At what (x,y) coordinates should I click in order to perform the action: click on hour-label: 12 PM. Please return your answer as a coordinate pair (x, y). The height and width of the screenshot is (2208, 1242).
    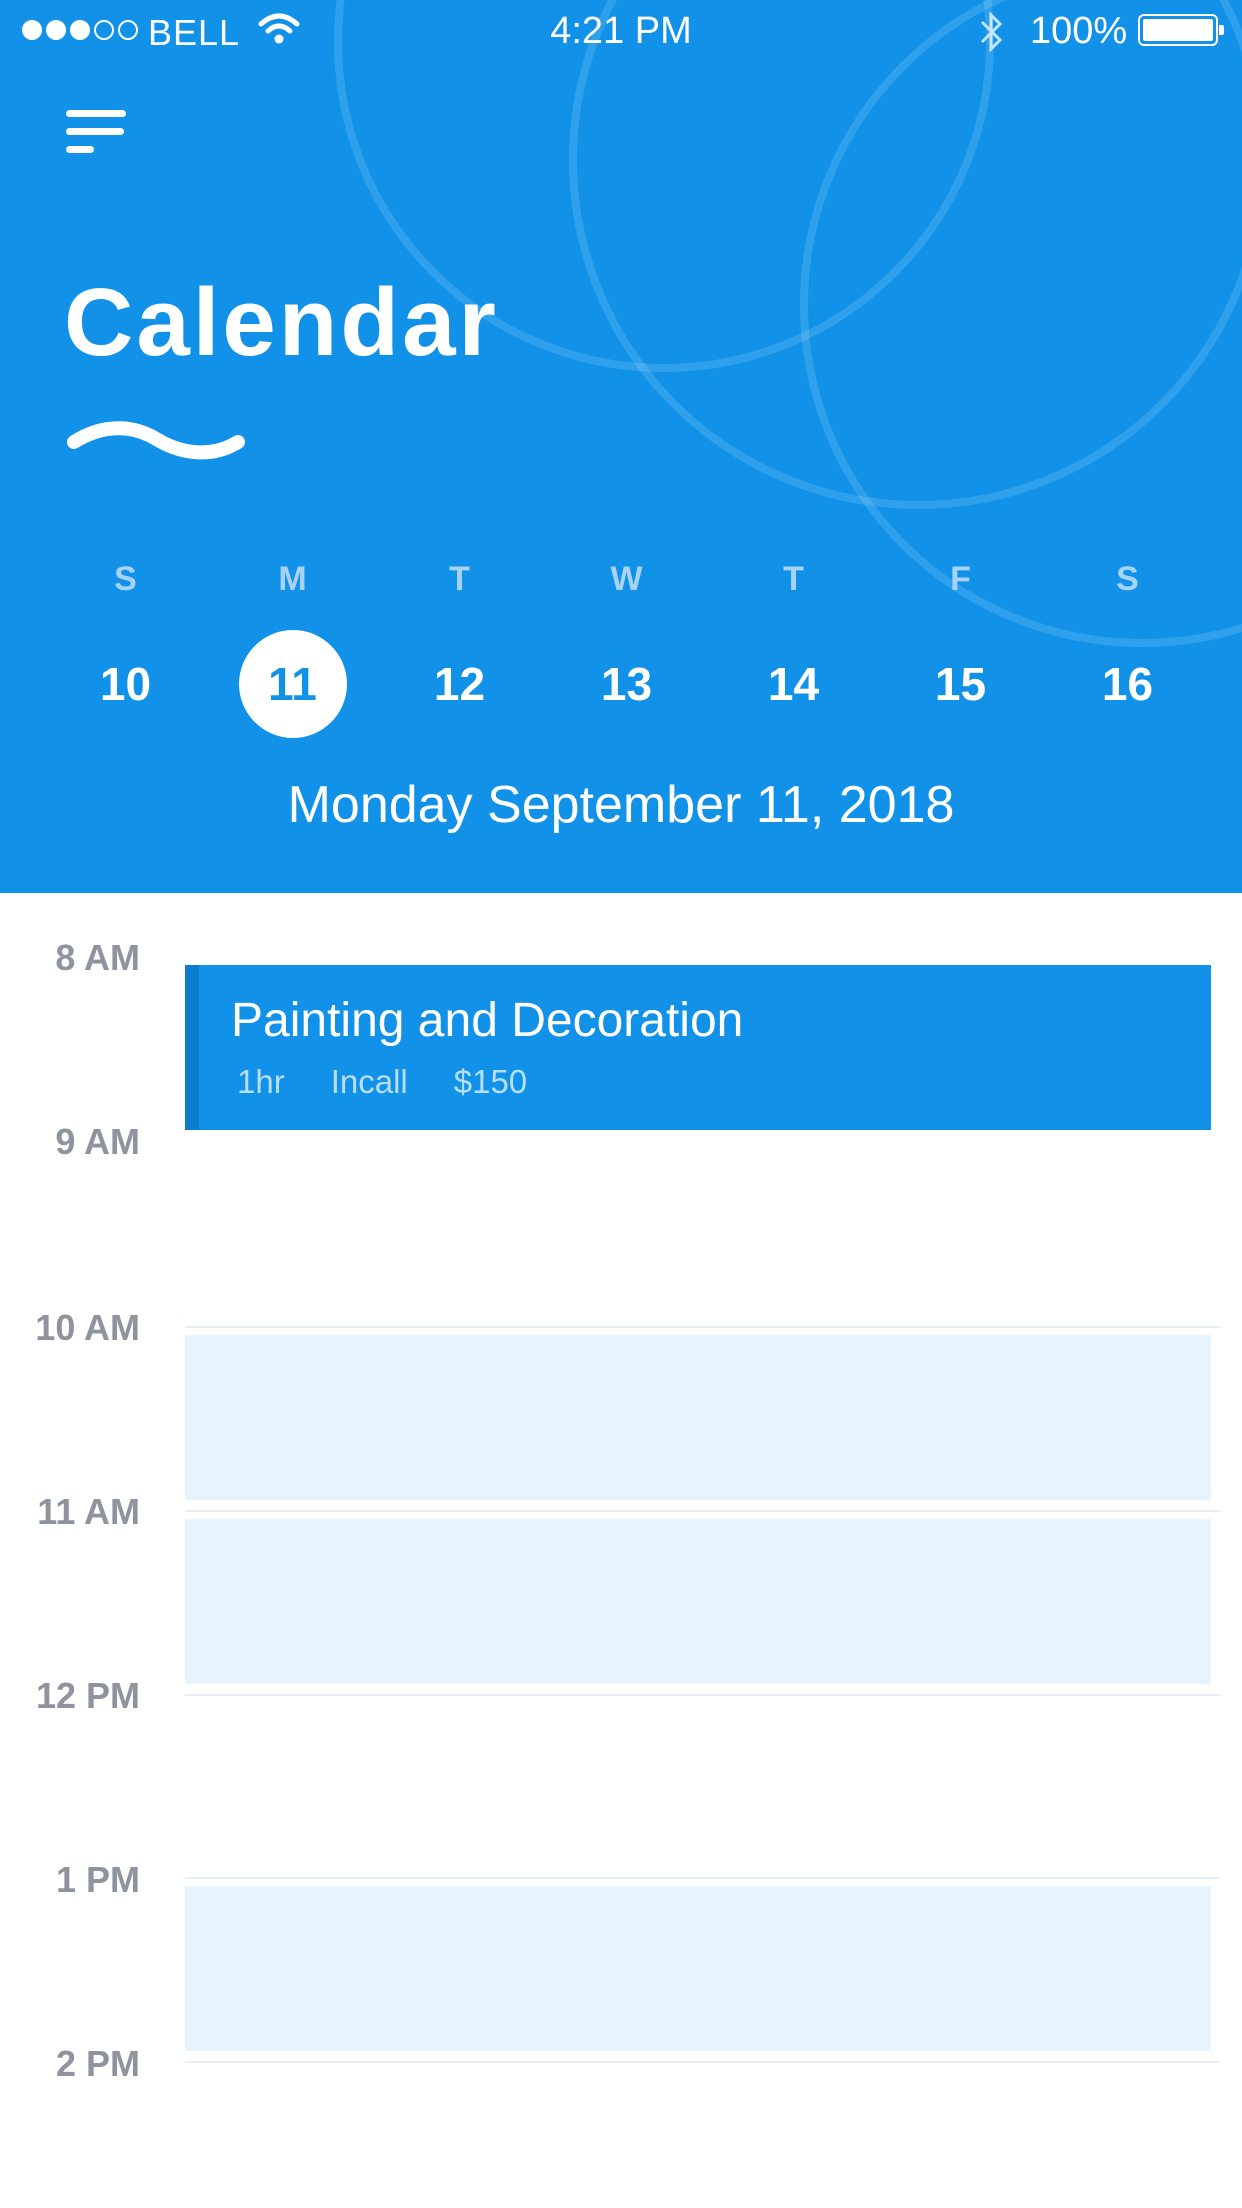
    Looking at the image, I should click on (87, 1695).